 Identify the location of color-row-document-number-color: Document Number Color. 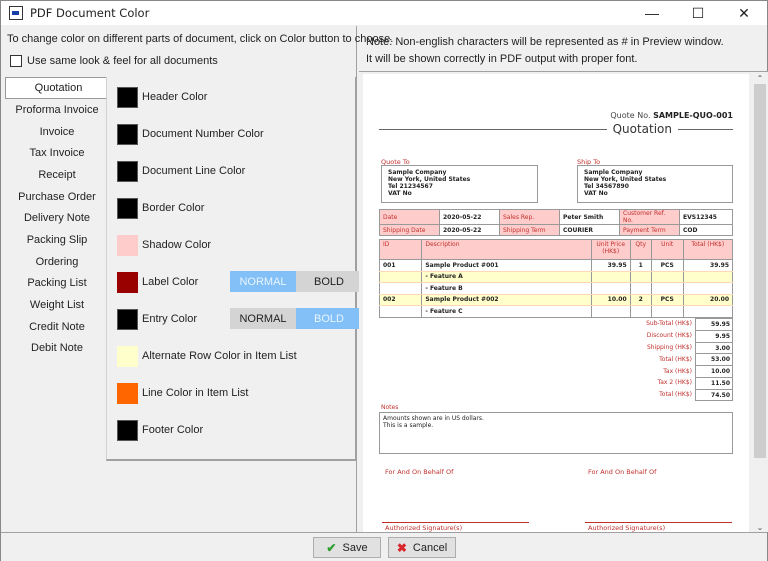
(234, 134).